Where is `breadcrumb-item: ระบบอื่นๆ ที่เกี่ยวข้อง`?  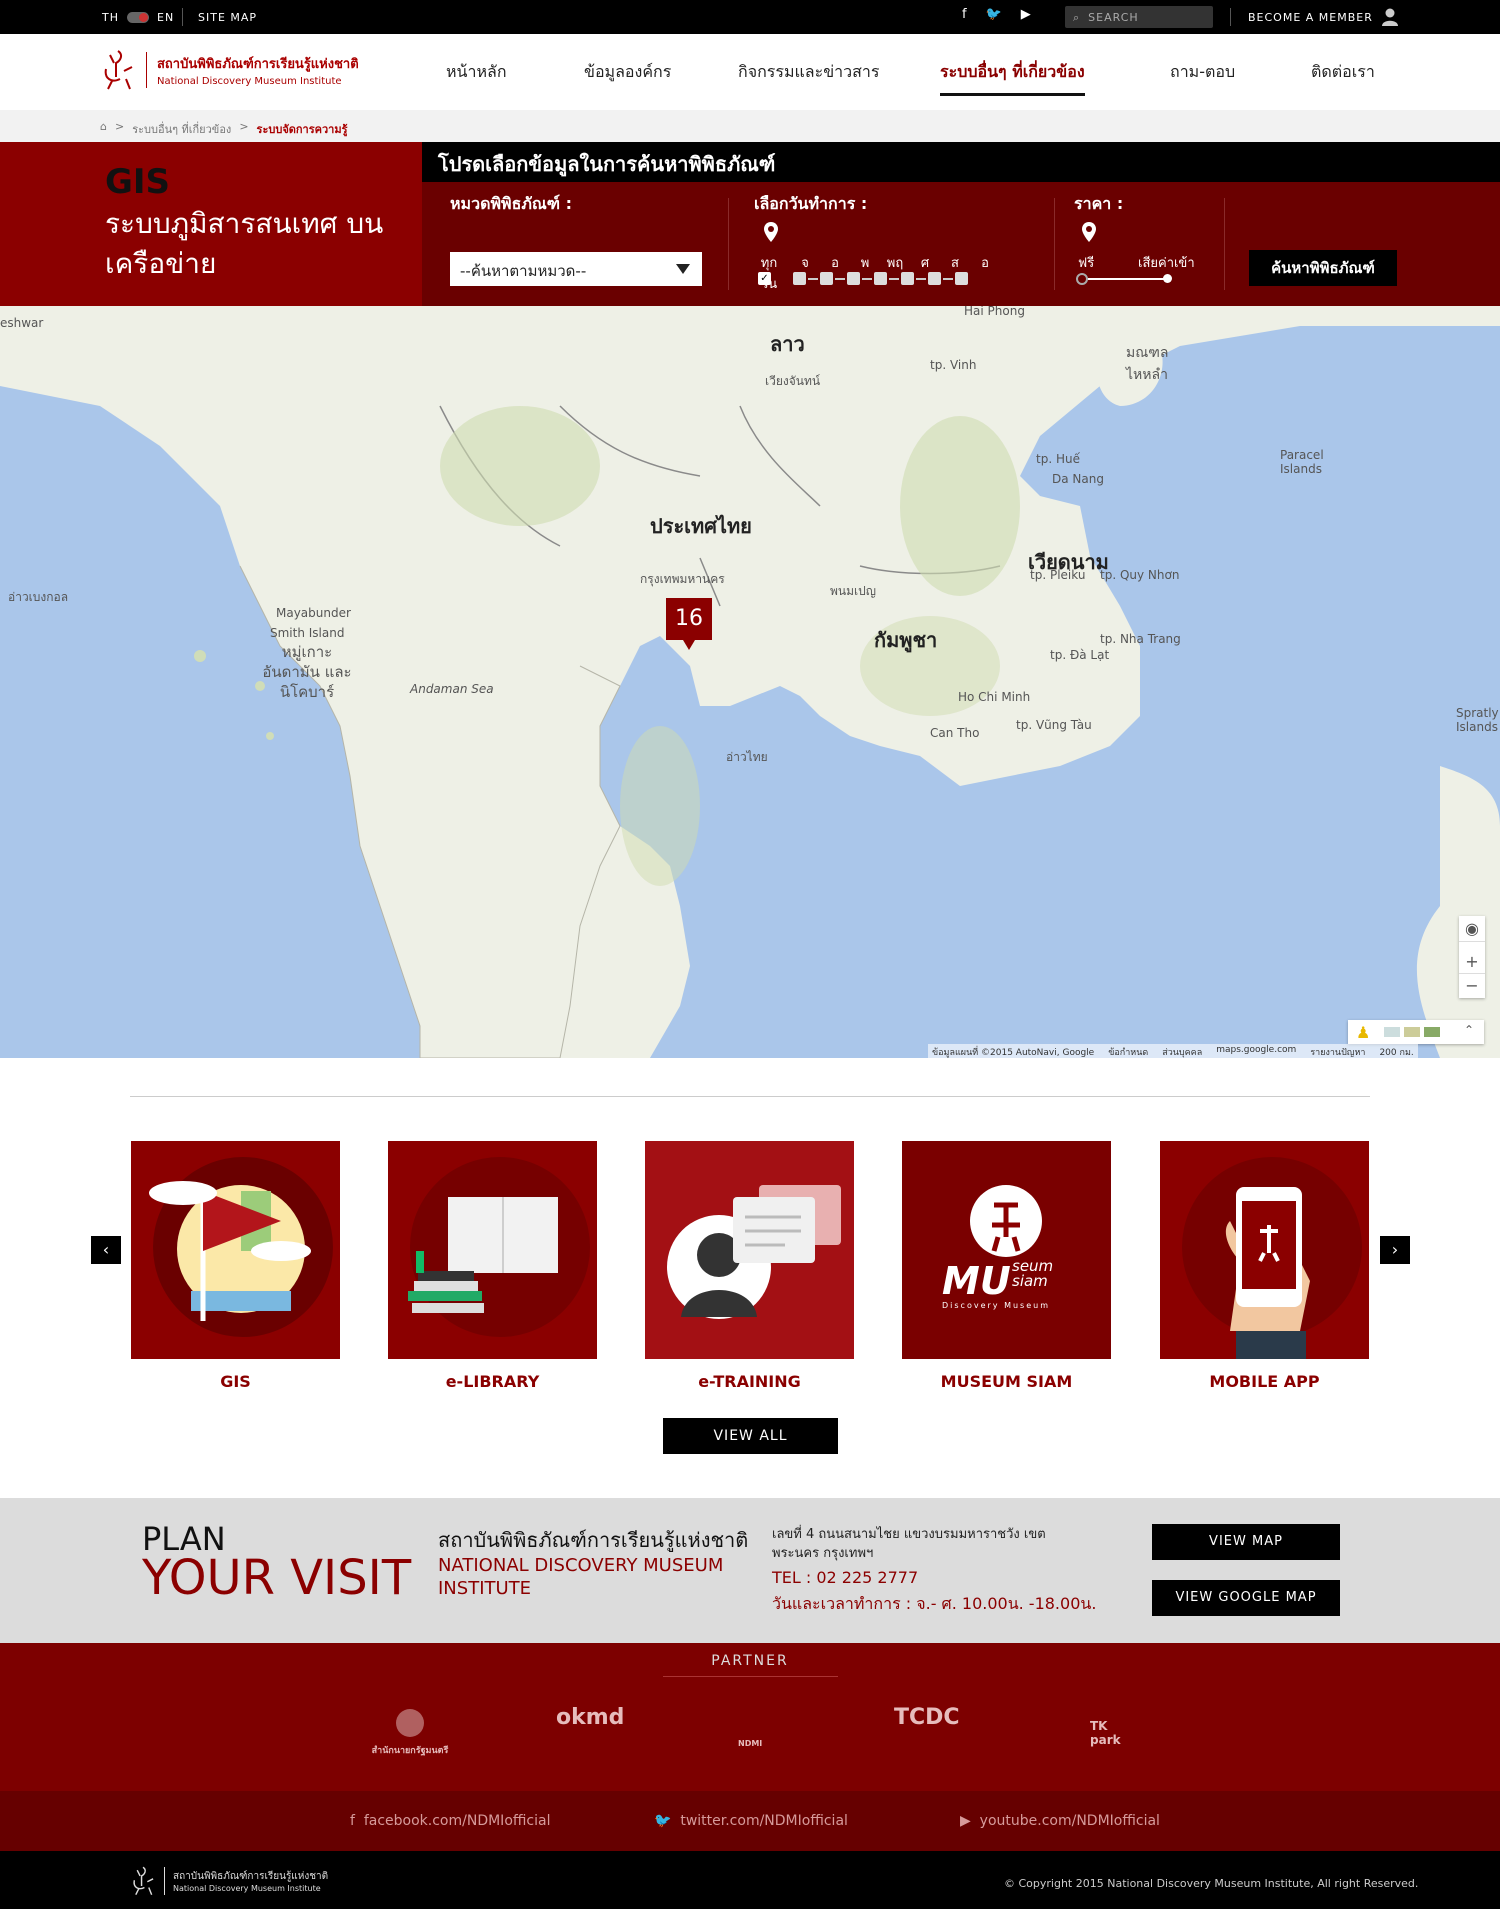
breadcrumb-item: ระบบอื่นๆ ที่เกี่ยวข้อง is located at coordinates (181, 131).